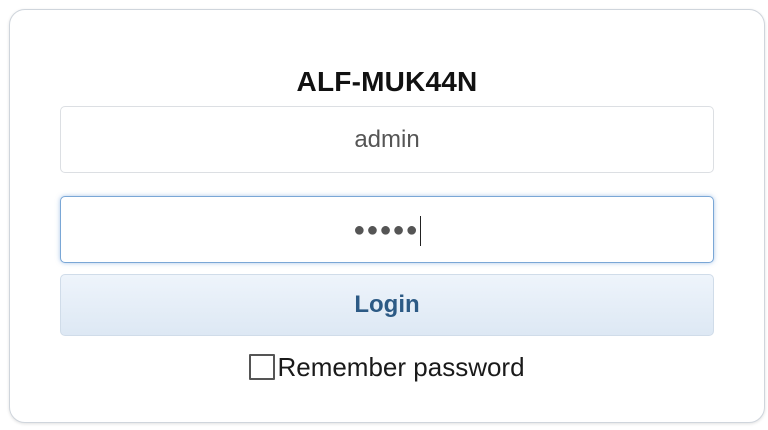  I want to click on remember-password-row: Remember password, so click(387, 367).